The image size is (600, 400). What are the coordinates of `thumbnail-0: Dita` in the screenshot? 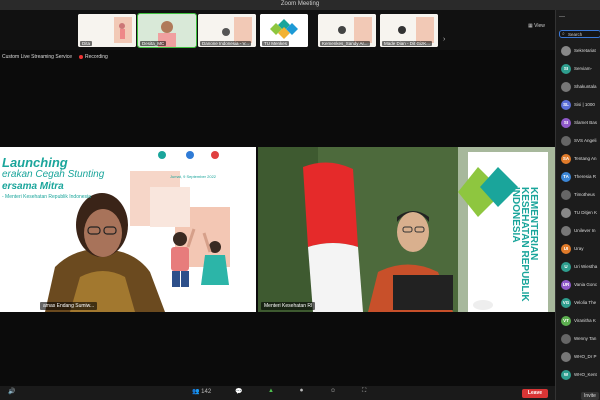 It's located at (107, 30).